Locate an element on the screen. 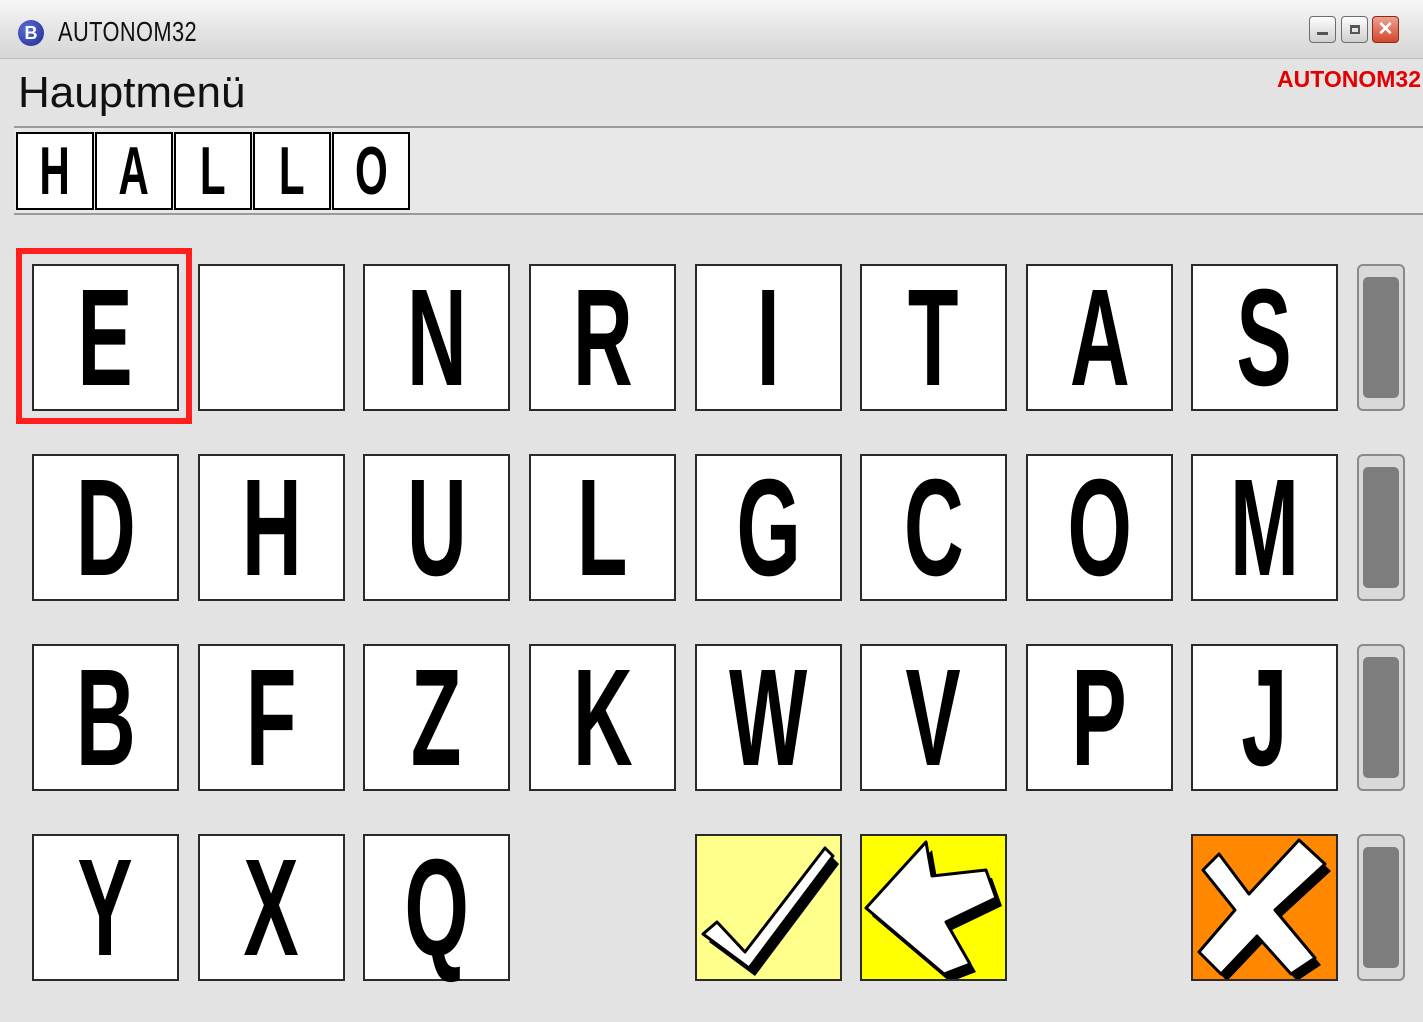  key-f: F is located at coordinates (271, 717).